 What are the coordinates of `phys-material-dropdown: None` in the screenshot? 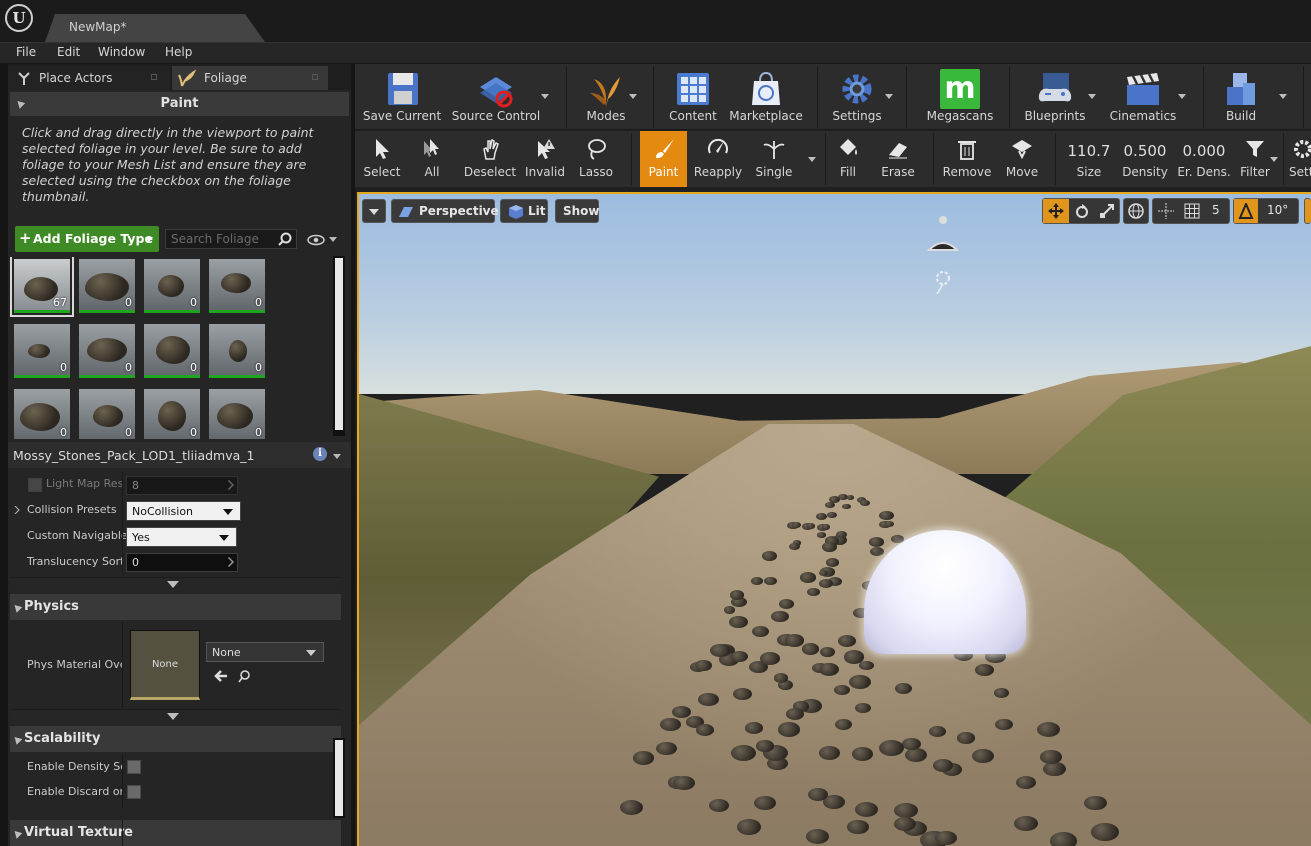 It's located at (265, 652).